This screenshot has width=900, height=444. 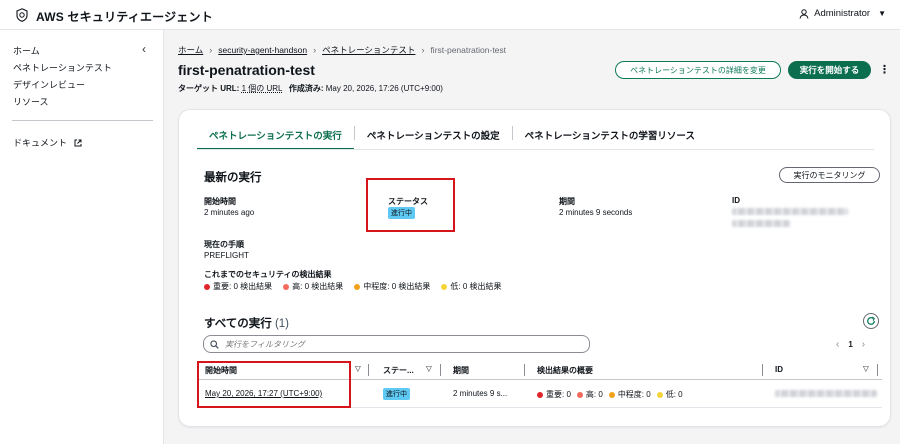 What do you see at coordinates (397, 286) in the screenshot?
I see `finding-medium-label: 中程度: 0 検出結果` at bounding box center [397, 286].